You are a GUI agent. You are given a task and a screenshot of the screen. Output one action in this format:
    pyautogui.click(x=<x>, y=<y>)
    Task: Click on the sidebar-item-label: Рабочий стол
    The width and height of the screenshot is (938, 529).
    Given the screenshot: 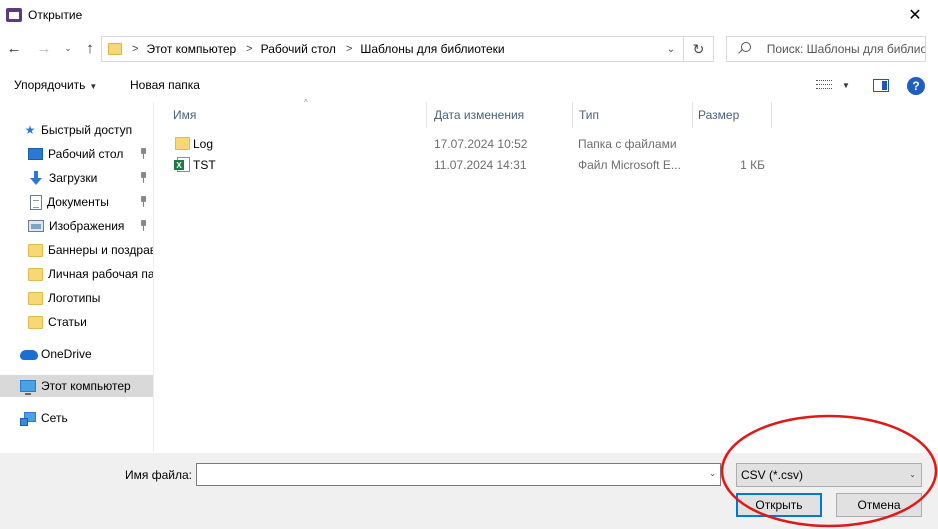 What is the action you would take?
    pyautogui.click(x=86, y=154)
    